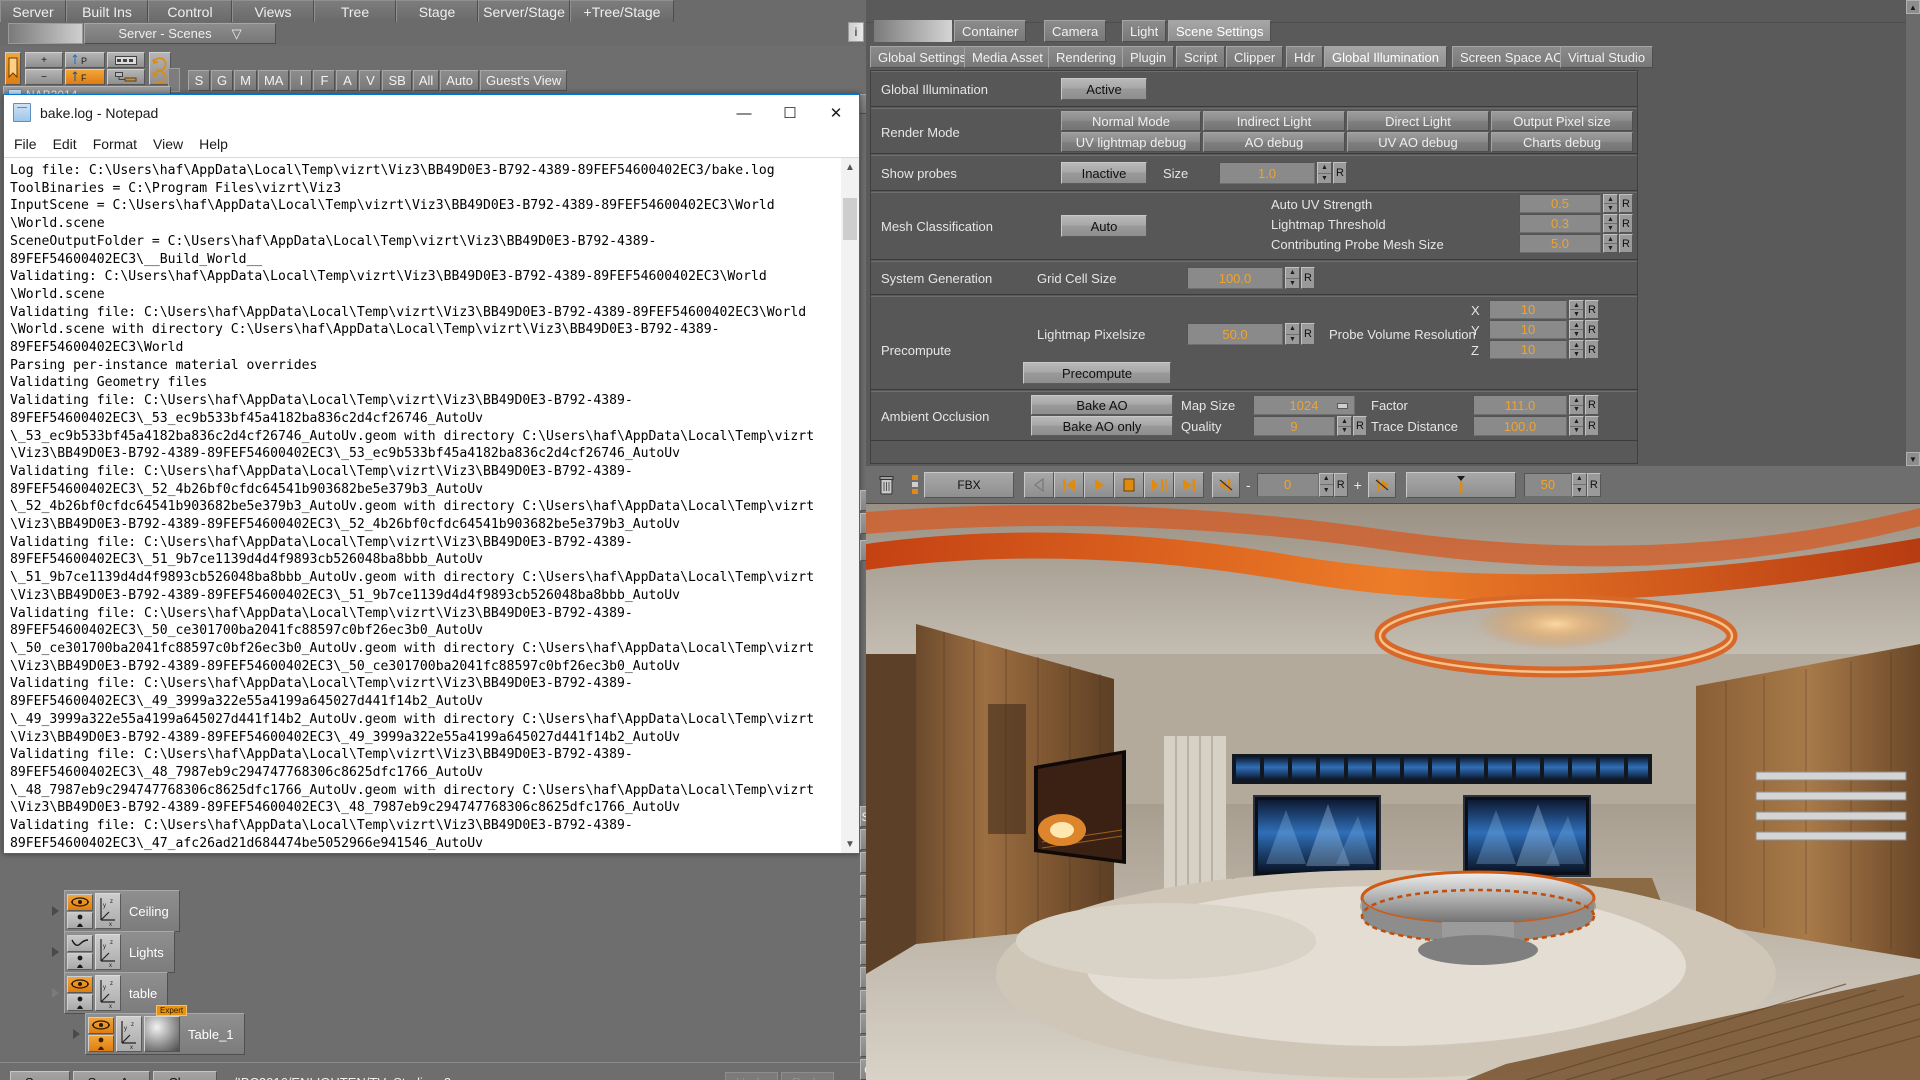 The height and width of the screenshot is (1080, 1920). I want to click on step-back-button, so click(1039, 484).